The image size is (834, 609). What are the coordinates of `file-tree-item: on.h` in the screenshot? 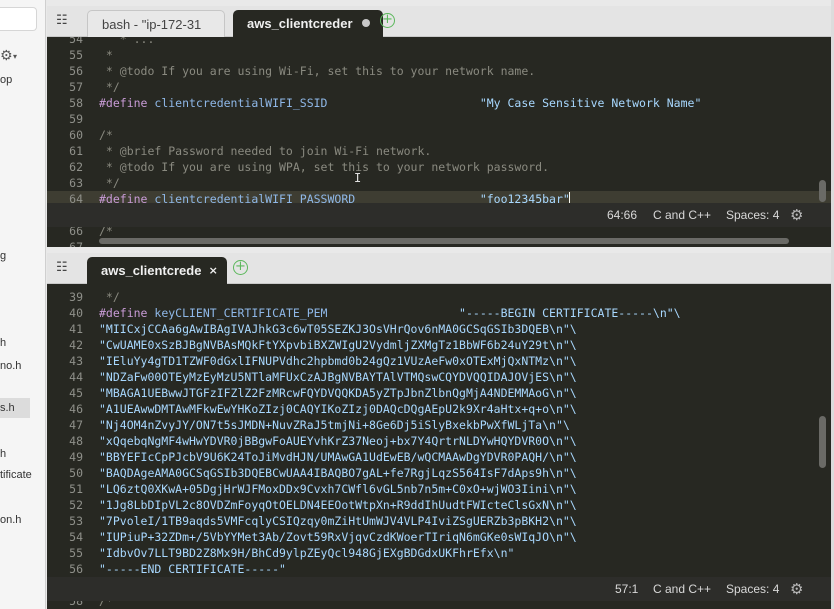 It's located at (10, 520).